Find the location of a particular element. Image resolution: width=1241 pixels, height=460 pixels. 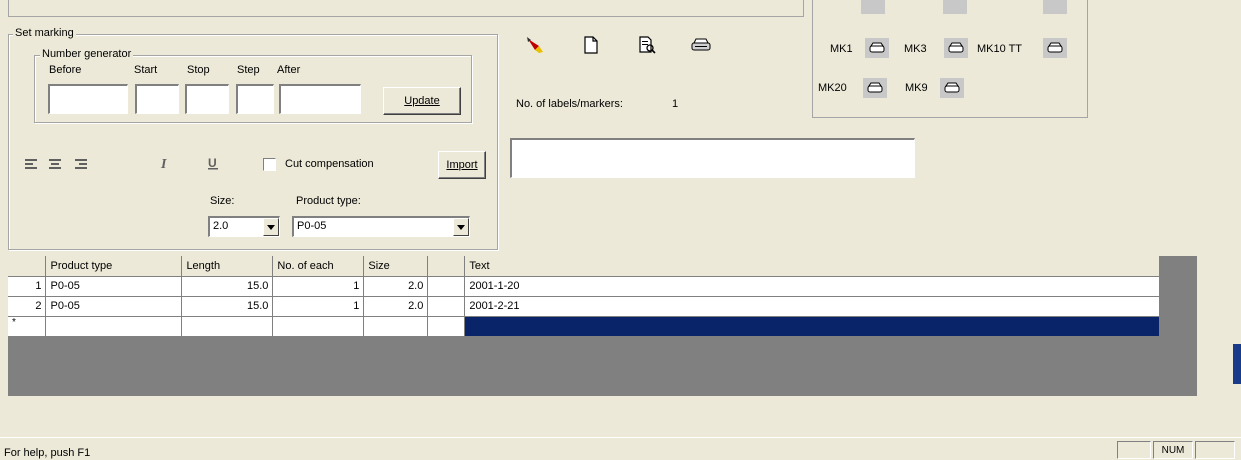

header-cell-length: Length is located at coordinates (227, 266).